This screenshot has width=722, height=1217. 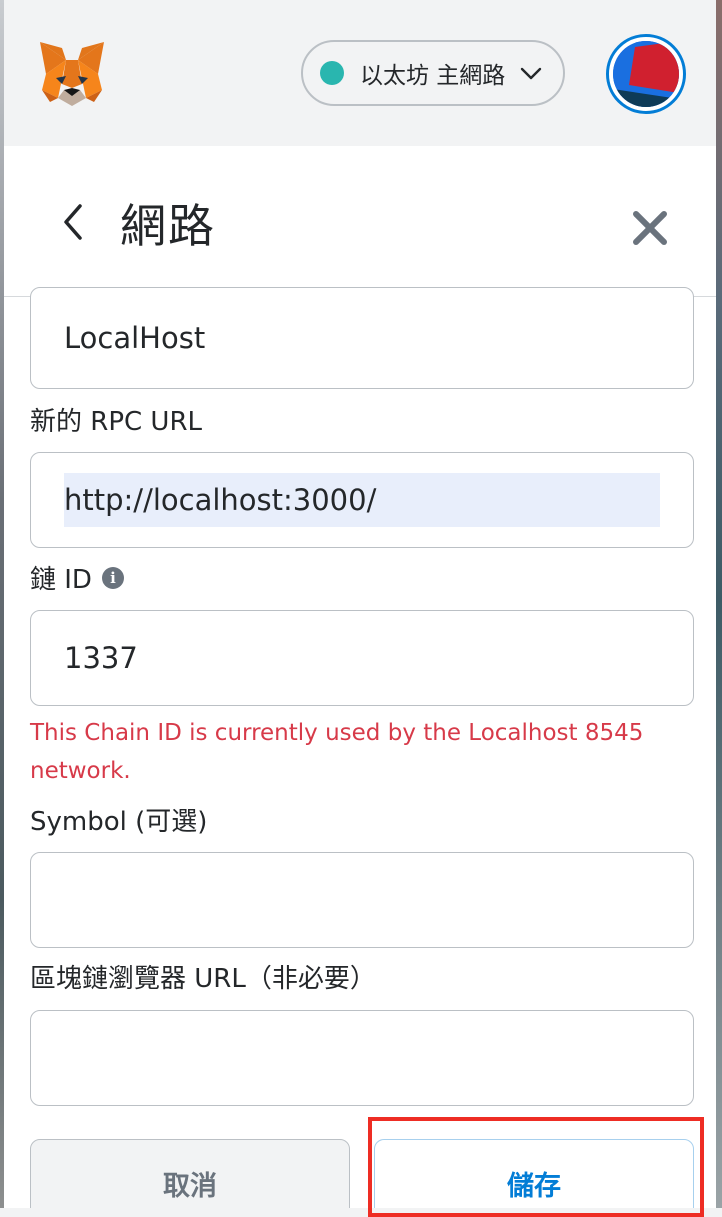 What do you see at coordinates (360, 221) in the screenshot?
I see `page-header: 網路` at bounding box center [360, 221].